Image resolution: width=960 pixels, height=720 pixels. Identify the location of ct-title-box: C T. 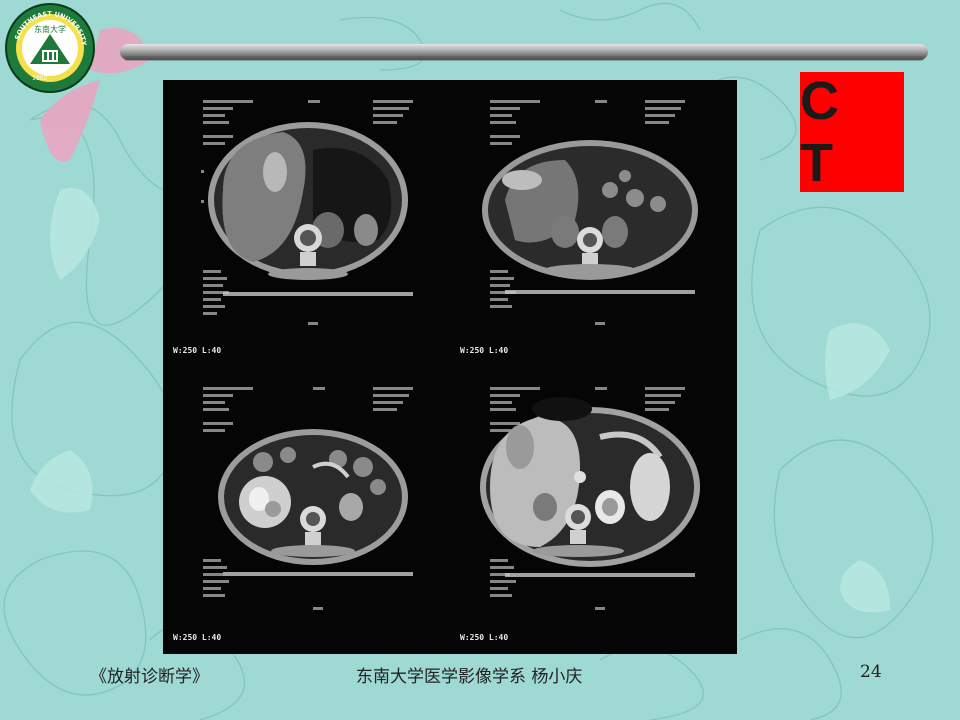
(852, 132).